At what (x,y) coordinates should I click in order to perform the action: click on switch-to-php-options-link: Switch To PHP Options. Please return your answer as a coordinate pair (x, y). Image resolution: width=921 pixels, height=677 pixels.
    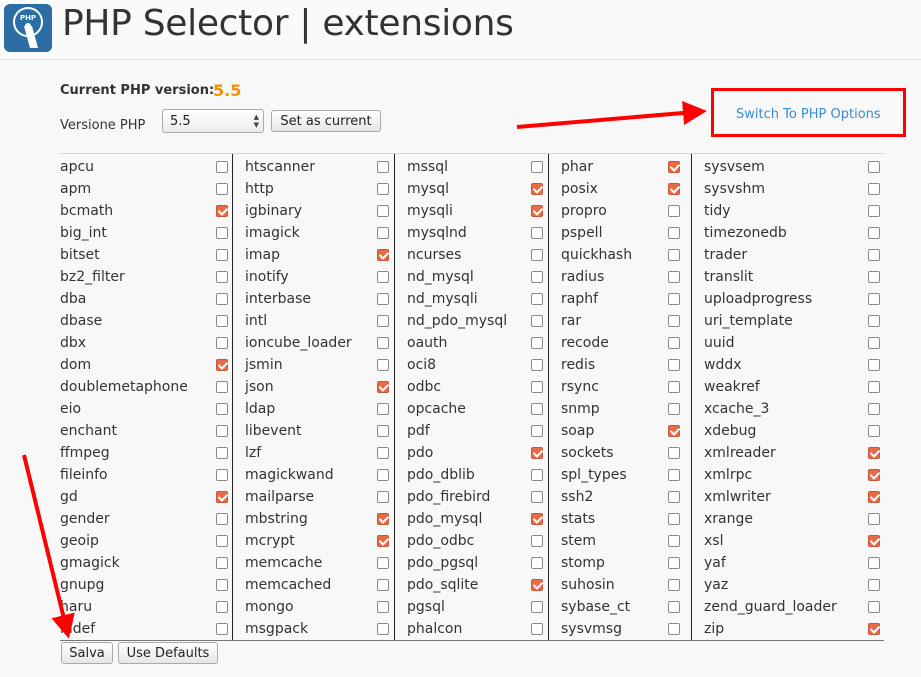
    Looking at the image, I should click on (808, 114).